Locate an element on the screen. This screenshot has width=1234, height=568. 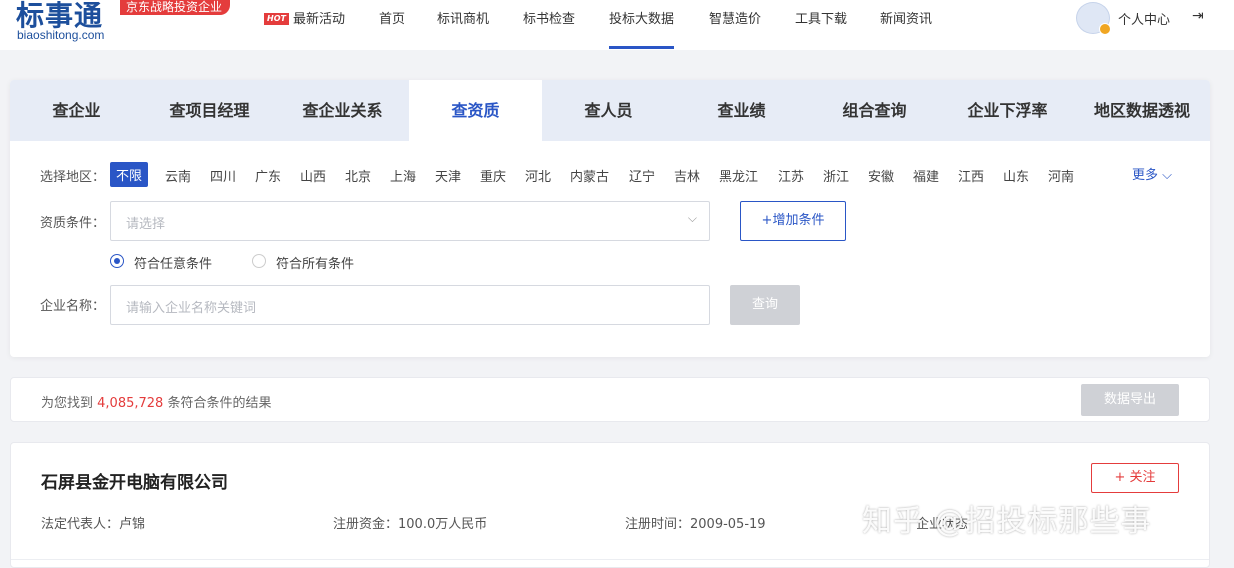
nav-item-home: 首页 is located at coordinates (392, 17).